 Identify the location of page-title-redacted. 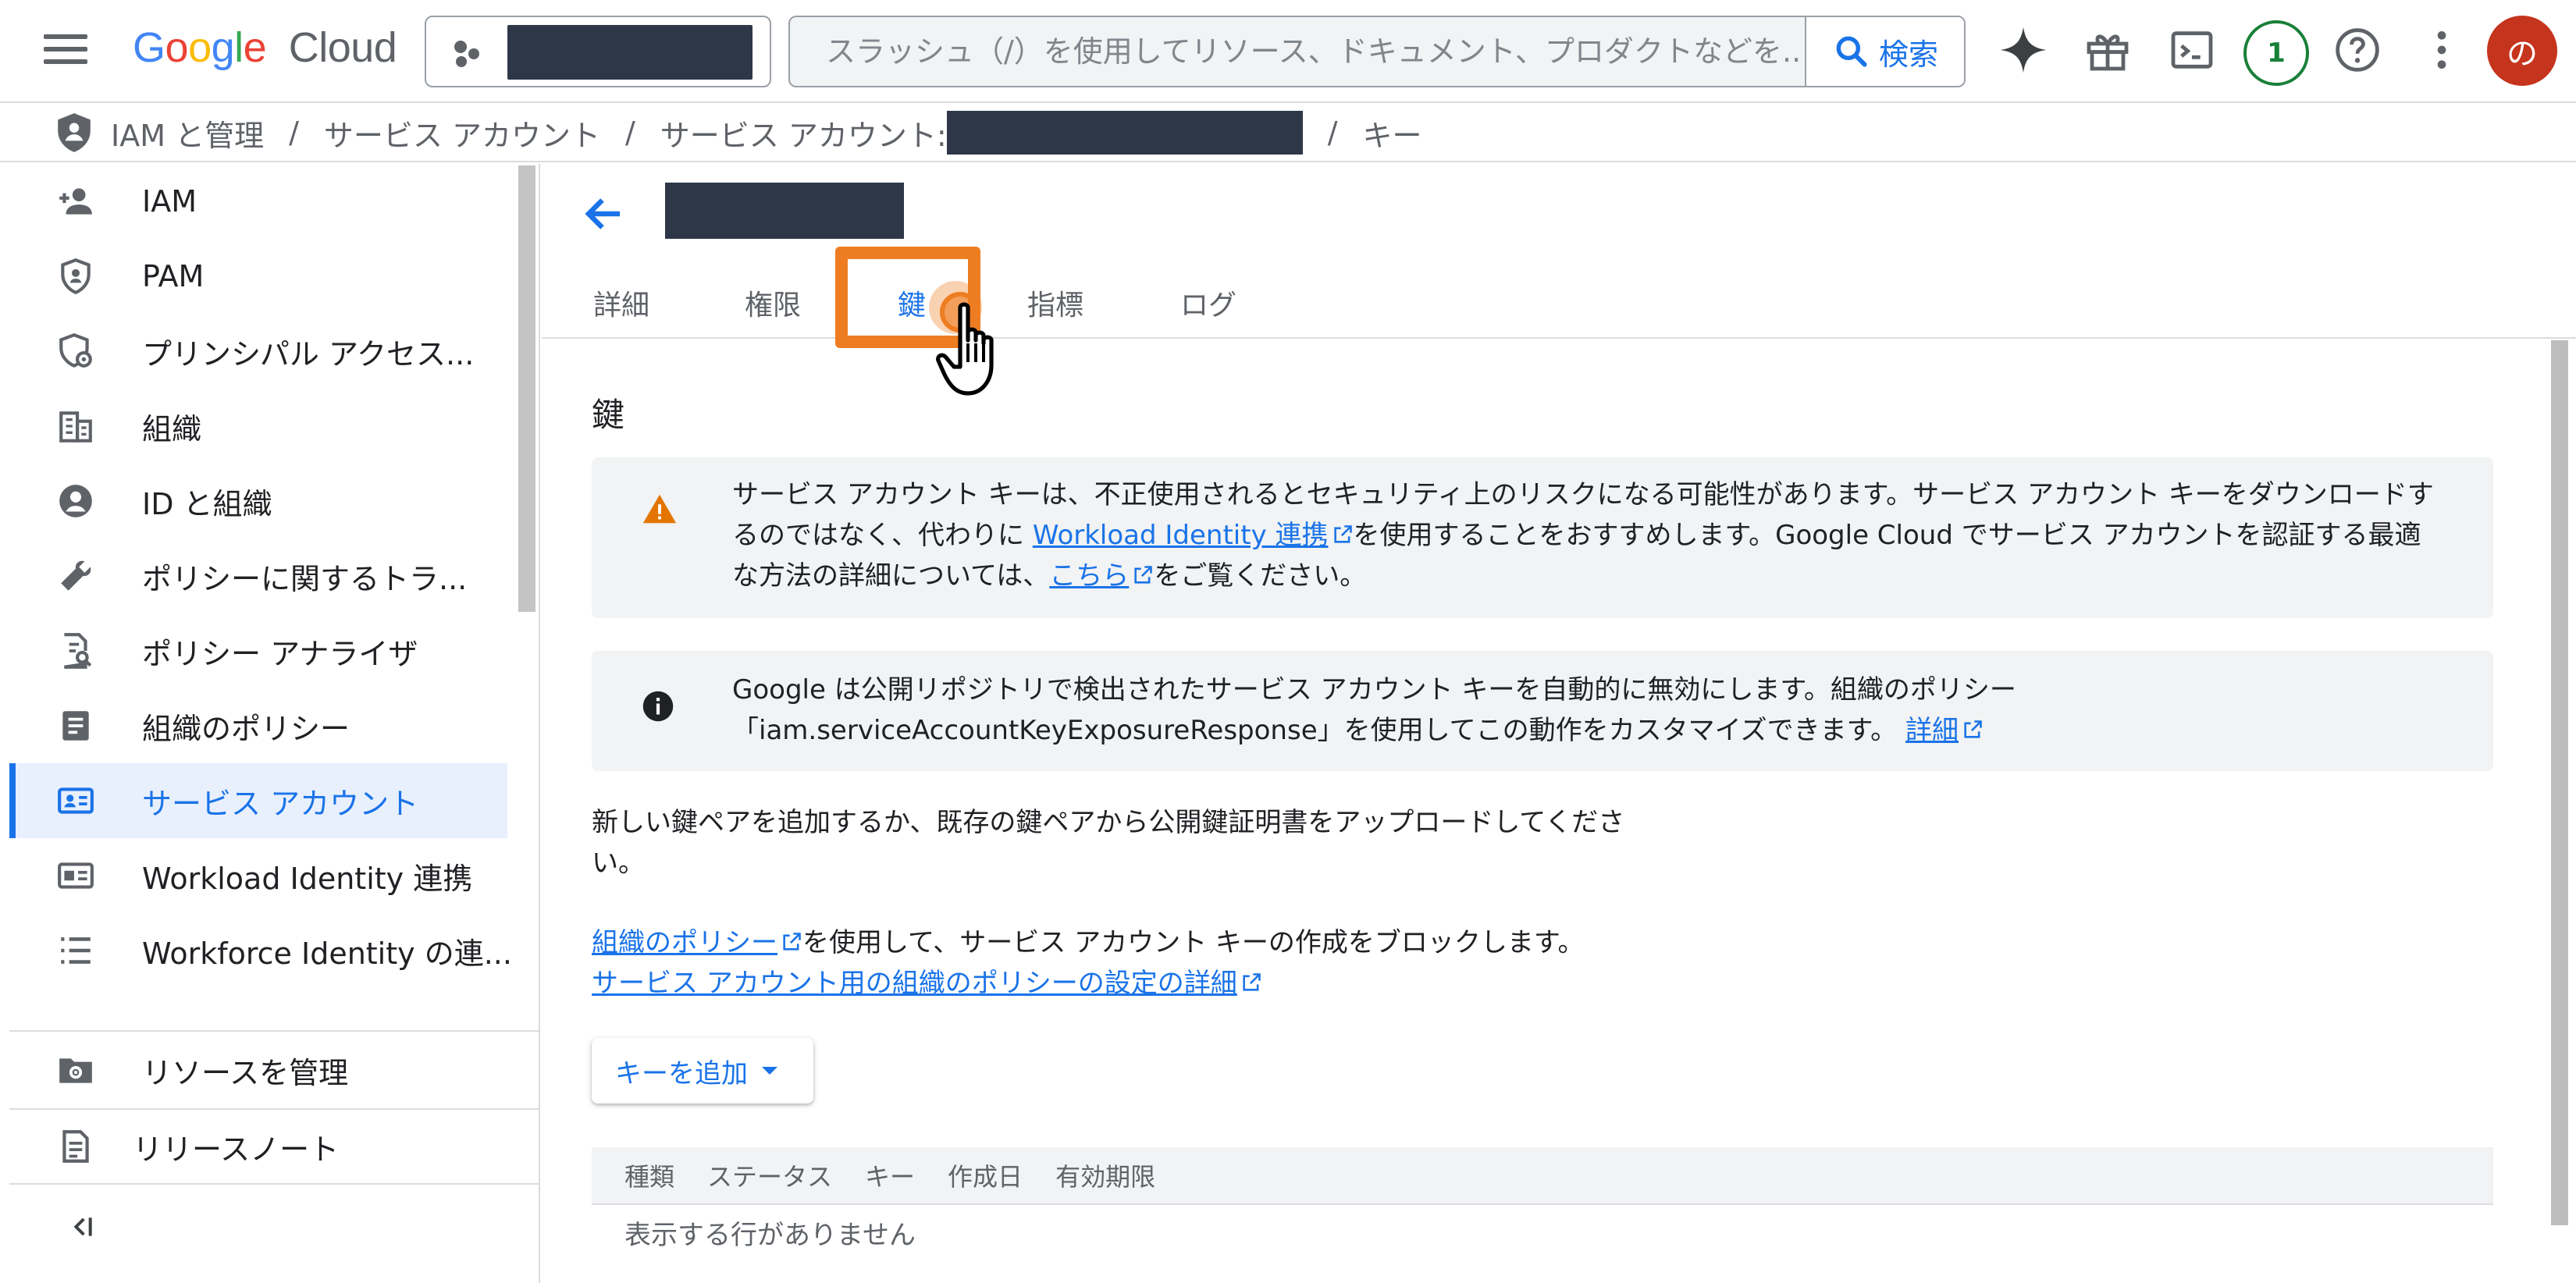
(784, 211).